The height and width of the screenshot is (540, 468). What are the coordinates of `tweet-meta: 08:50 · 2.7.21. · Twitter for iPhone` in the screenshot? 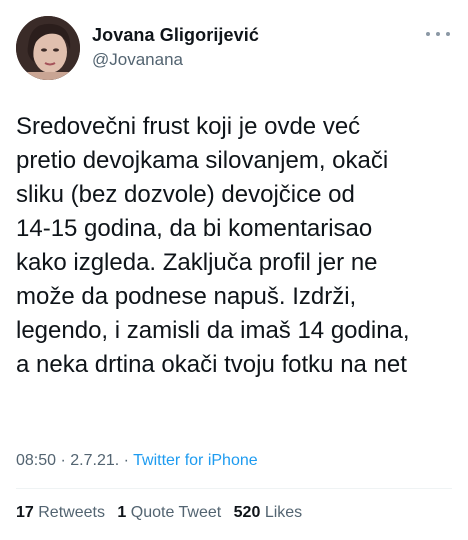 It's located at (137, 461).